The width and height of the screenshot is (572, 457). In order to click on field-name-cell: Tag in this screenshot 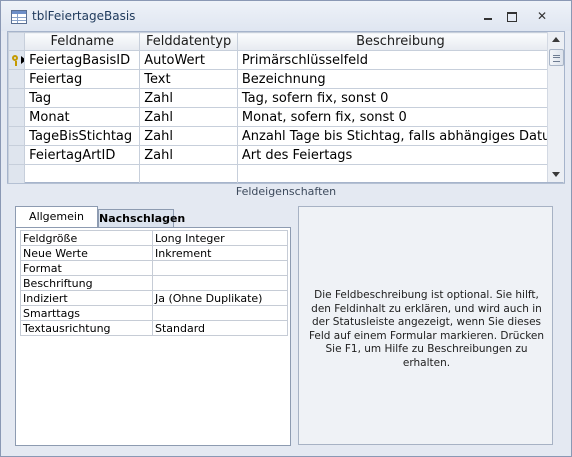, I will do `click(82, 98)`.